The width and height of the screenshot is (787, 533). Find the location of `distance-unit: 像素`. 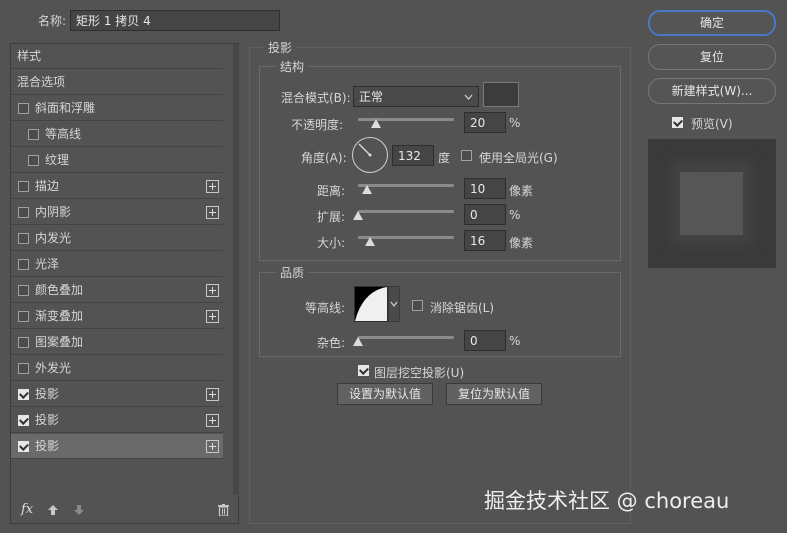

distance-unit: 像素 is located at coordinates (521, 191).